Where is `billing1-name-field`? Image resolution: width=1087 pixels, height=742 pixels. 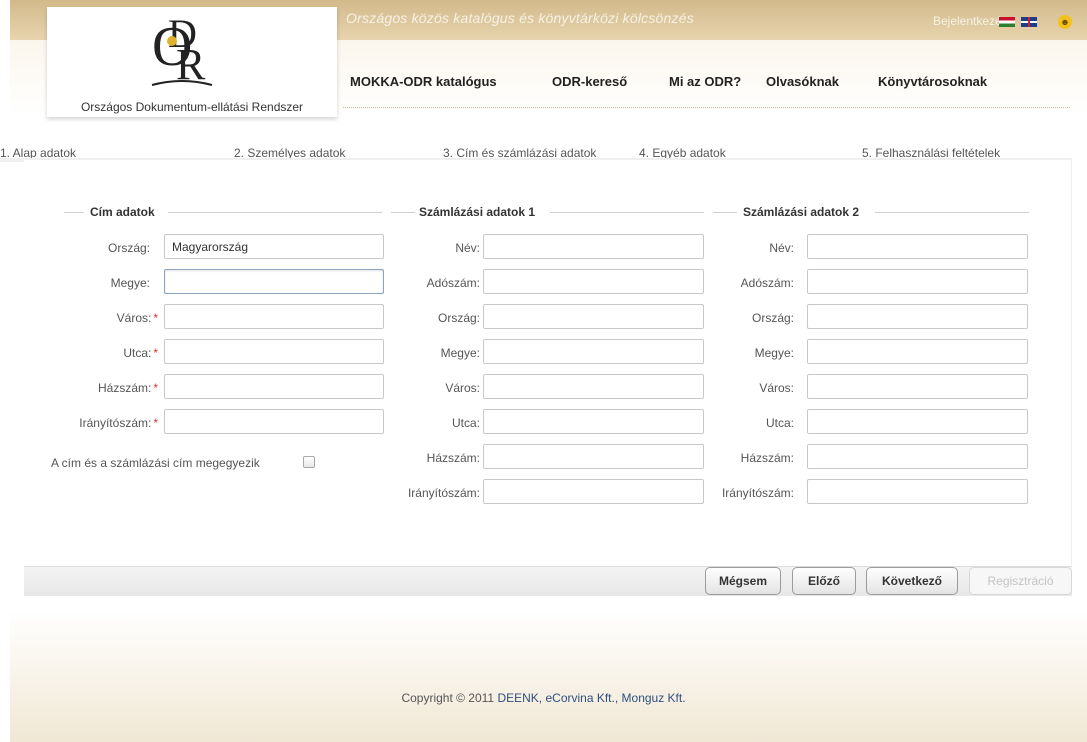 billing1-name-field is located at coordinates (593, 246).